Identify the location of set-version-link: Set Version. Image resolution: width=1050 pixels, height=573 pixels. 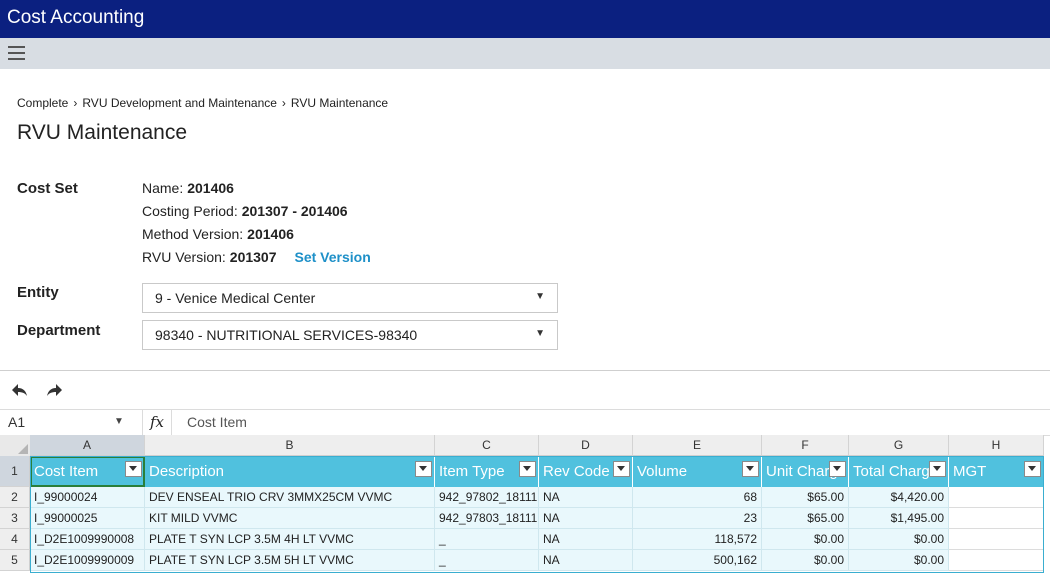
(333, 257).